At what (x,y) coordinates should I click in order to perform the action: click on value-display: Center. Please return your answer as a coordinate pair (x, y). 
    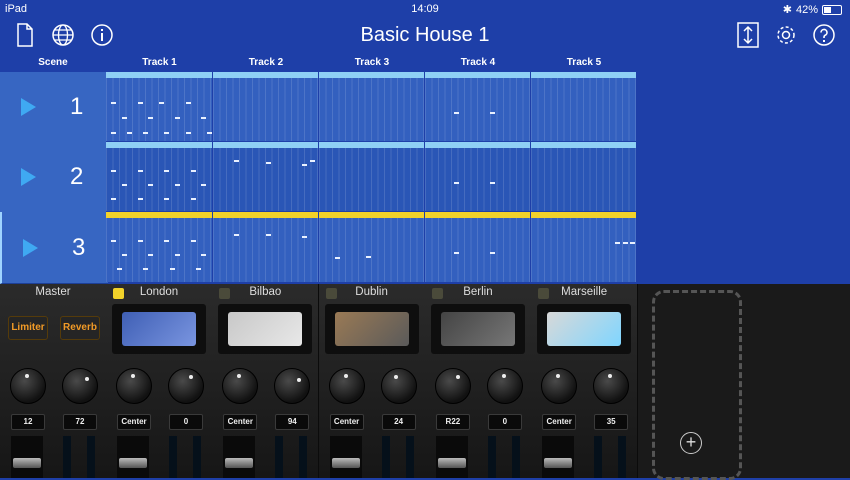
    Looking at the image, I should click on (346, 422).